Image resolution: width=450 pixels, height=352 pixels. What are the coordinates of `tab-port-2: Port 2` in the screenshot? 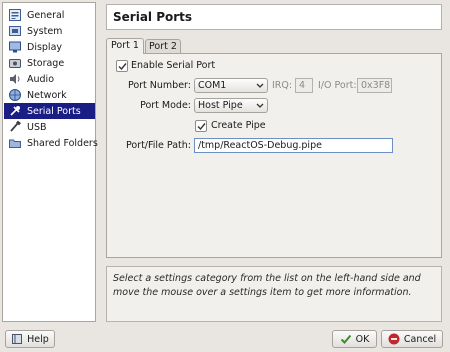 It's located at (163, 46).